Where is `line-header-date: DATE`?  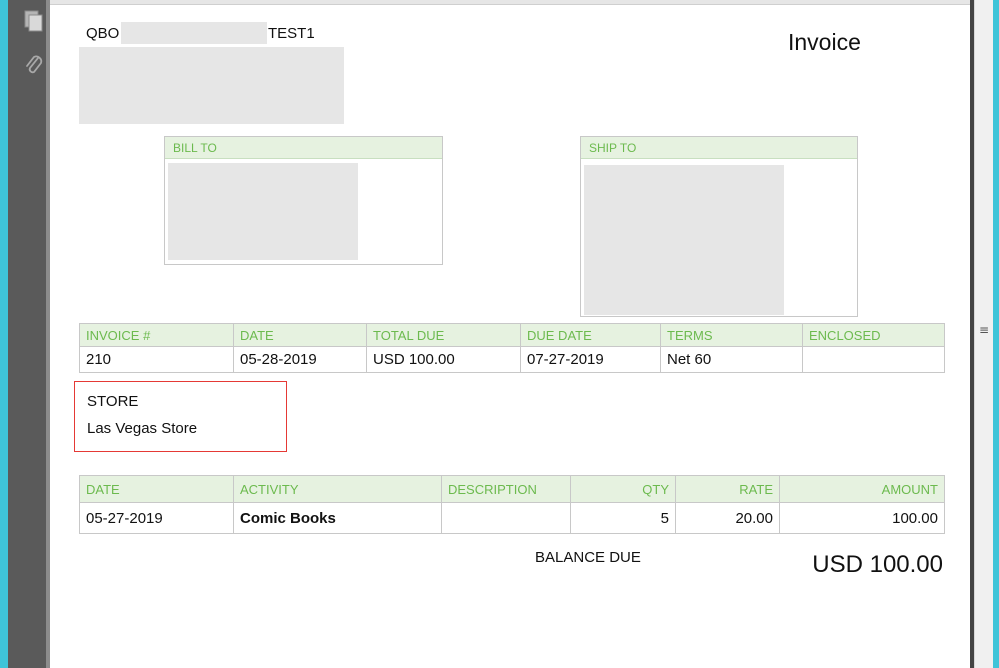
line-header-date: DATE is located at coordinates (156, 489).